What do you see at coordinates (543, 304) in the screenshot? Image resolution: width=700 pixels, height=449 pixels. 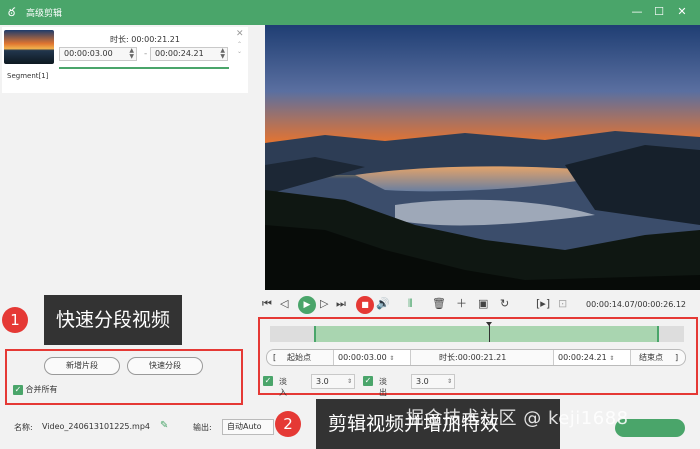 I see `set-in-point-icon: [▸]` at bounding box center [543, 304].